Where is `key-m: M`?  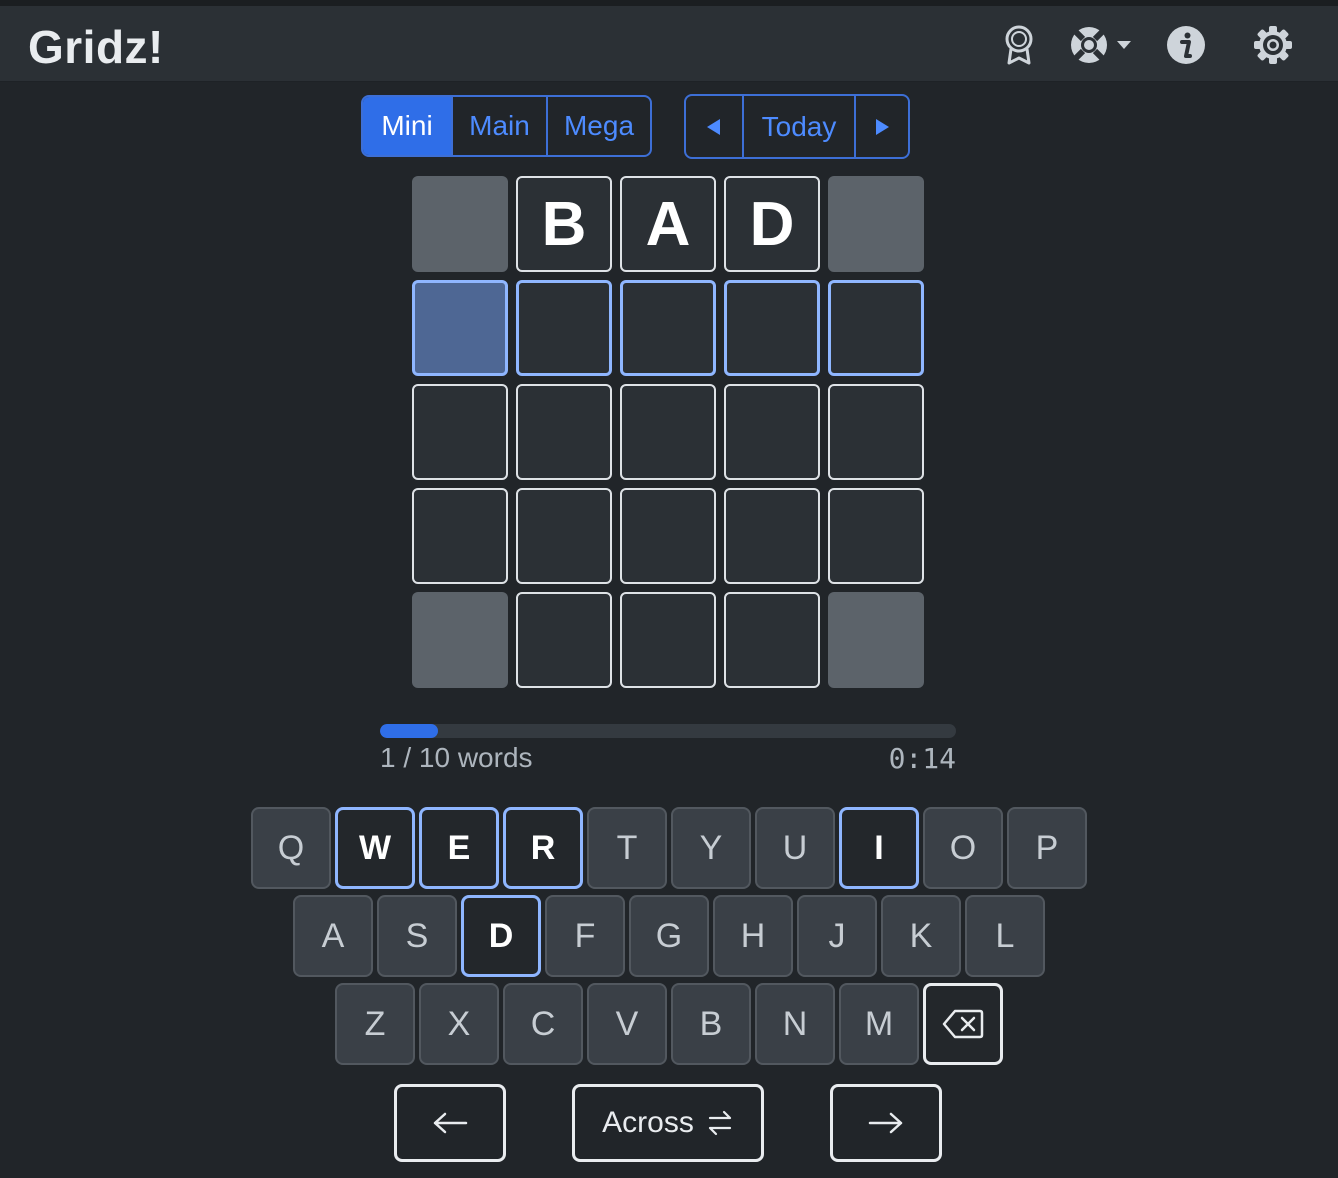 key-m: M is located at coordinates (879, 1024).